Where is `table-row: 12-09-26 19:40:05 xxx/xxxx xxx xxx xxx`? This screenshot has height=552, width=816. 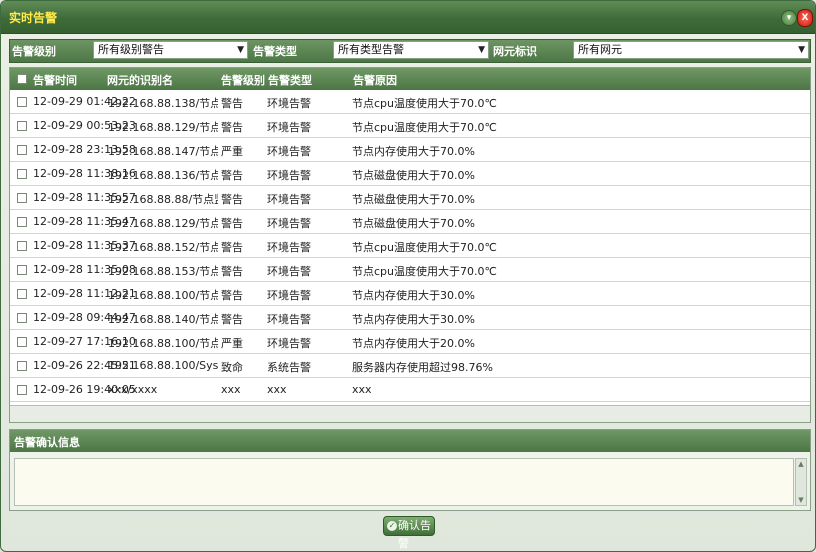
table-row: 12-09-26 19:40:05 xxx/xxxx xxx xxx xxx is located at coordinates (410, 390).